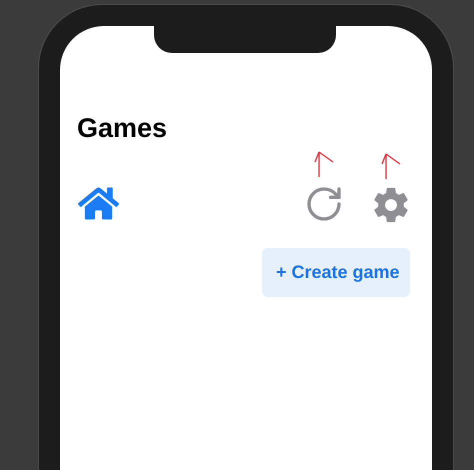 This screenshot has width=474, height=470. I want to click on screen-title: Games, so click(122, 128).